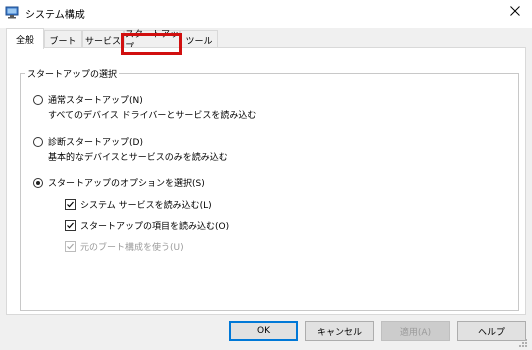 The height and width of the screenshot is (350, 532). I want to click on close-button, so click(515, 12).